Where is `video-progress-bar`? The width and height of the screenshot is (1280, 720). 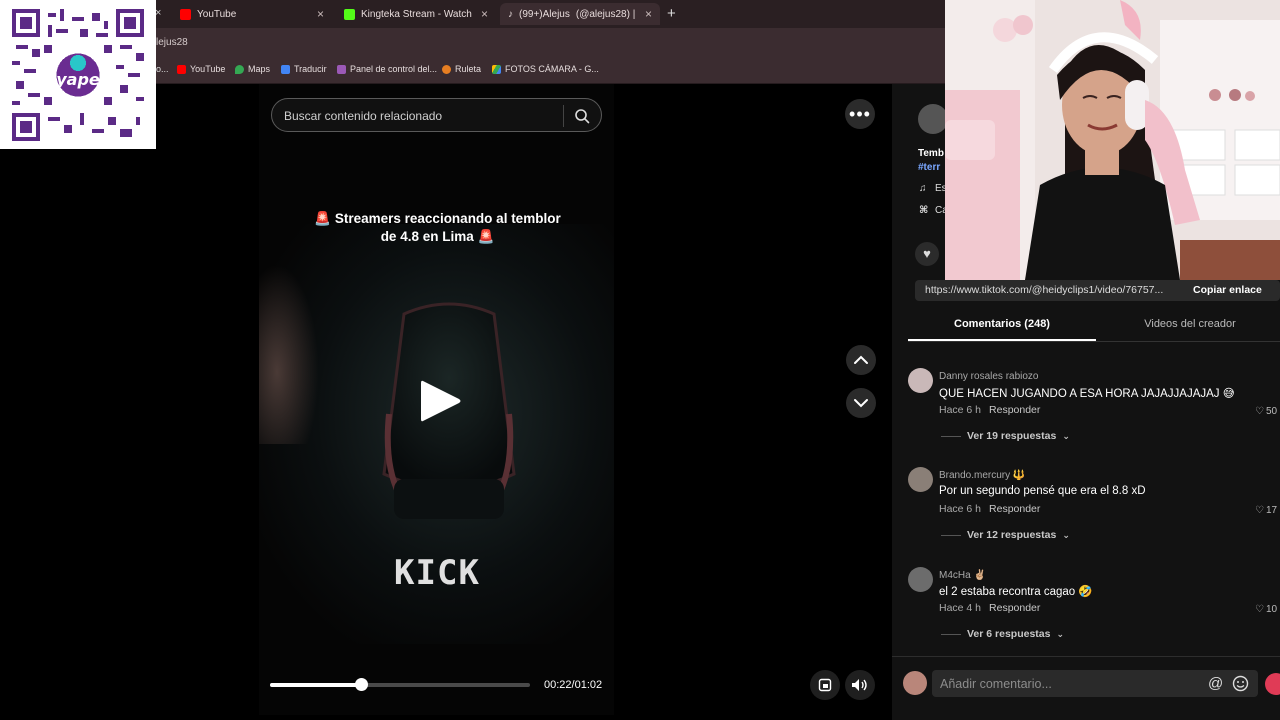 video-progress-bar is located at coordinates (400, 684).